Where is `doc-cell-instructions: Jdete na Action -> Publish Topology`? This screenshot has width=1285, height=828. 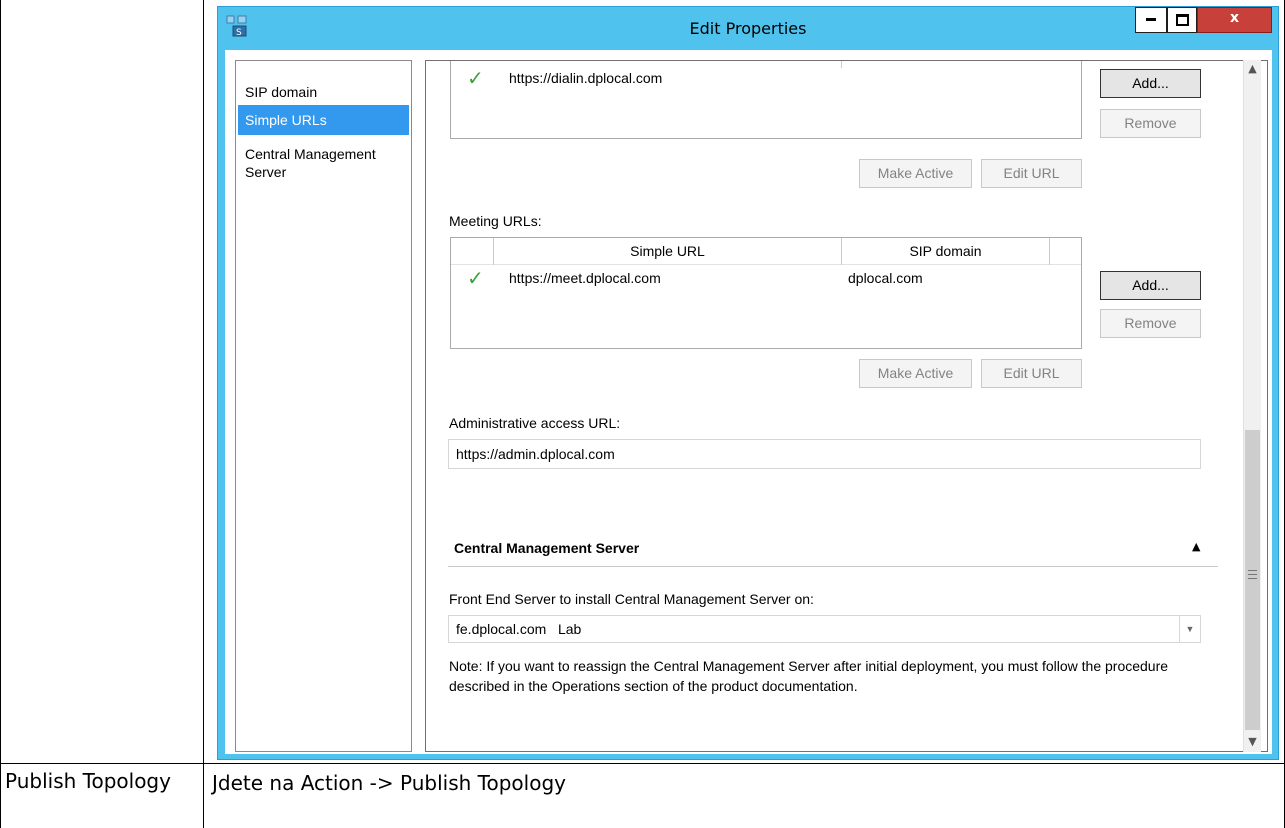
doc-cell-instructions: Jdete na Action -> Publish Topology is located at coordinates (389, 783).